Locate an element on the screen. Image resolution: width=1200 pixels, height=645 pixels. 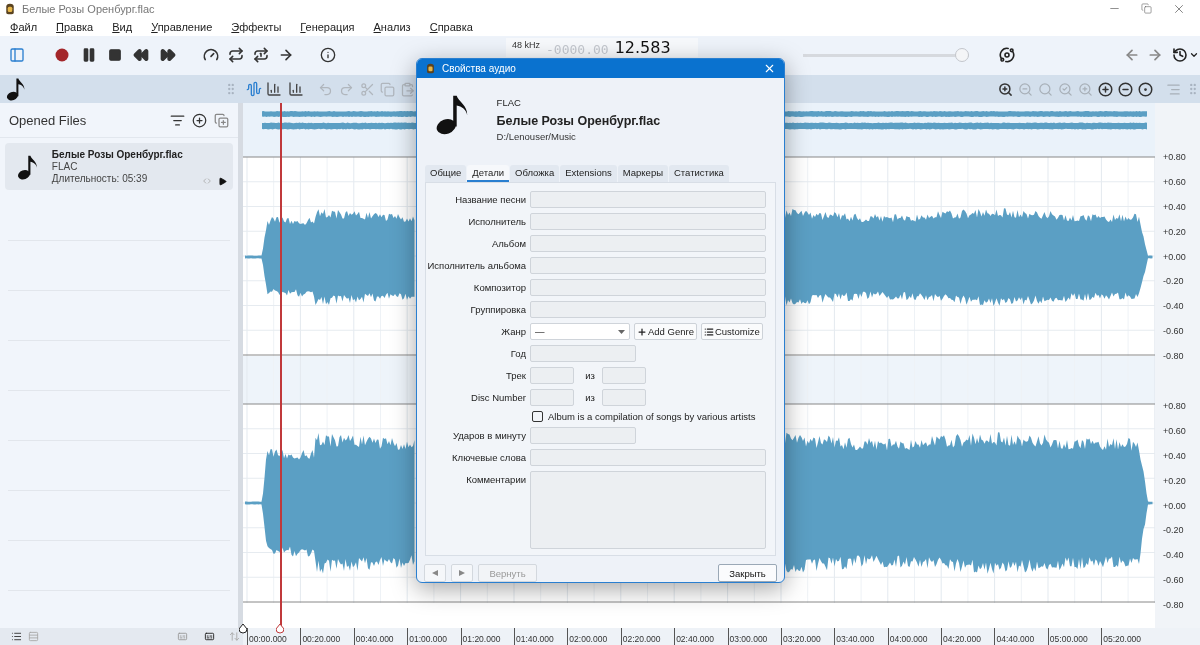
playhead-marker-icon is located at coordinates (280, 629).